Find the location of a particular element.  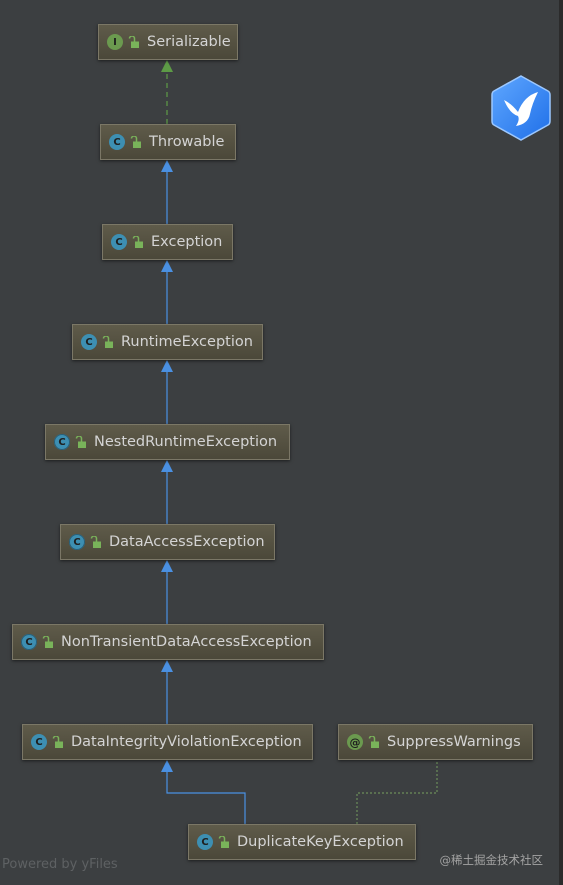

node-non-transient-data-access-exception: C NonTransientDataAccessException is located at coordinates (168, 642).